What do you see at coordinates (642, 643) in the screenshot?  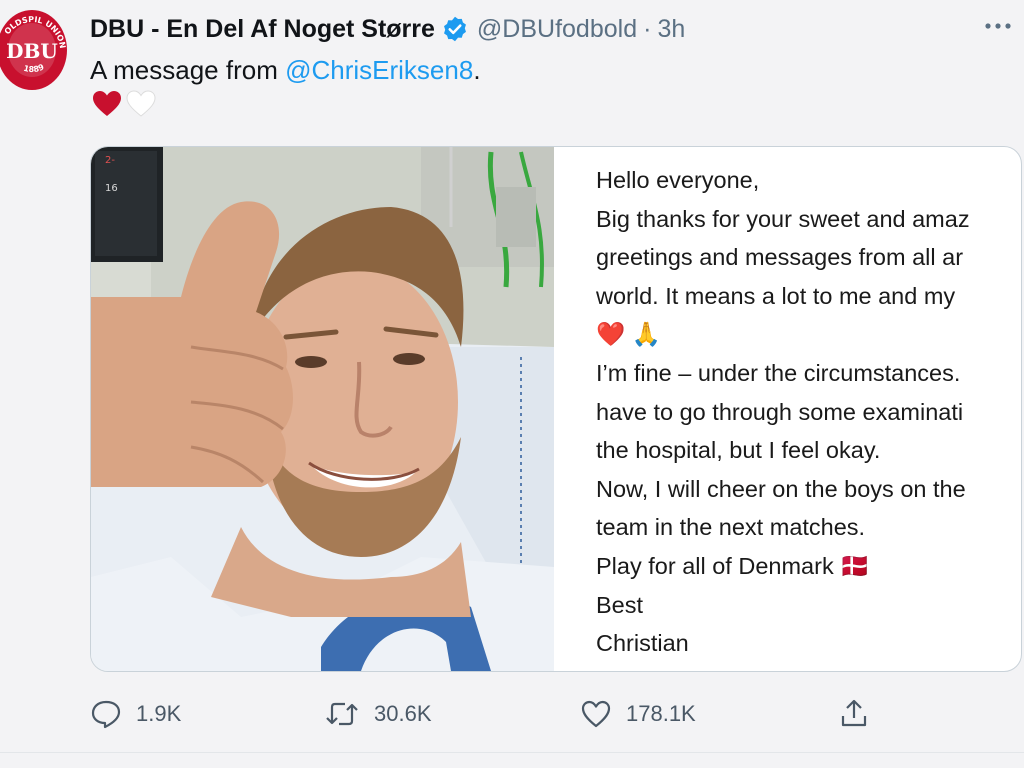 I see `letter-line: Christian` at bounding box center [642, 643].